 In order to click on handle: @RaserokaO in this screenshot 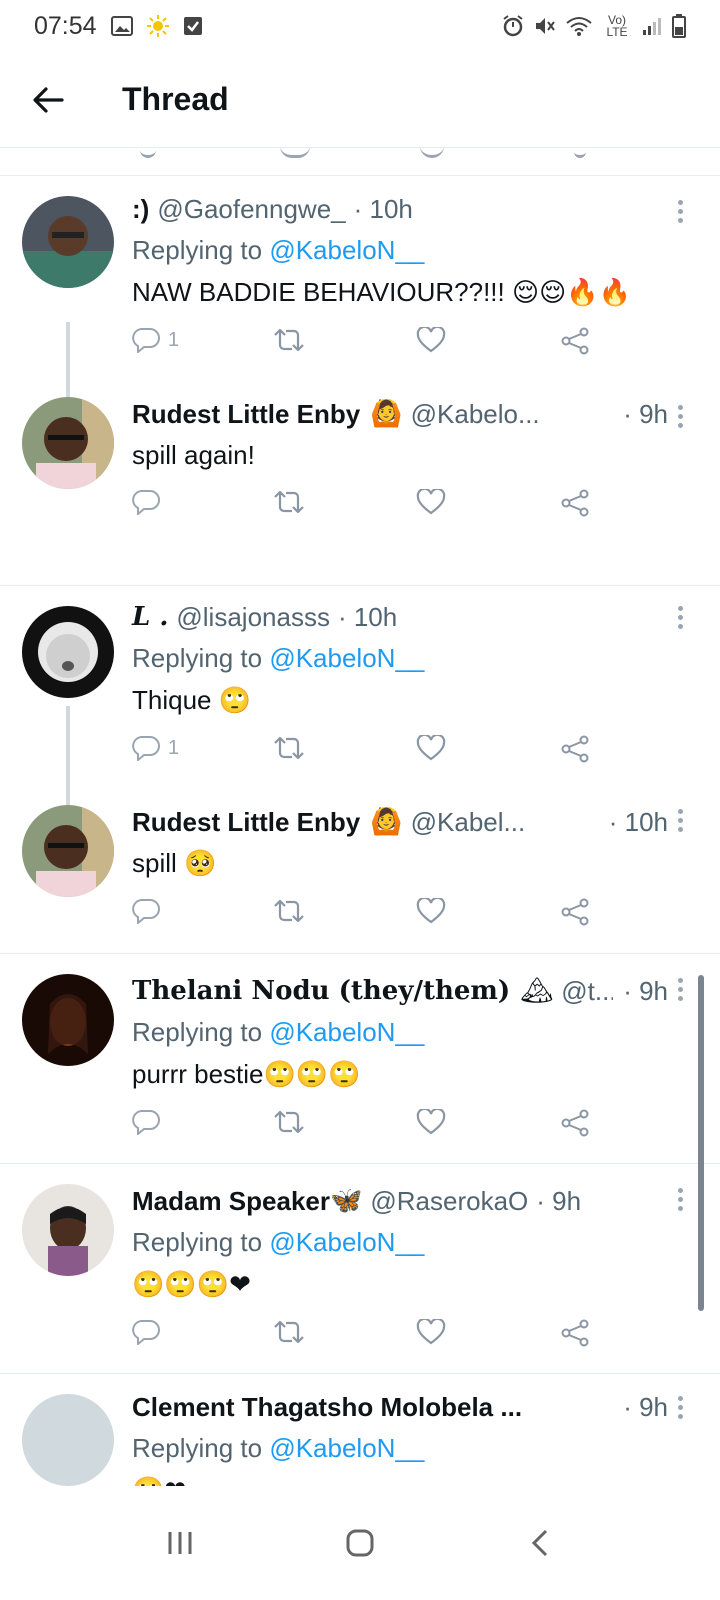, I will do `click(449, 1201)`.